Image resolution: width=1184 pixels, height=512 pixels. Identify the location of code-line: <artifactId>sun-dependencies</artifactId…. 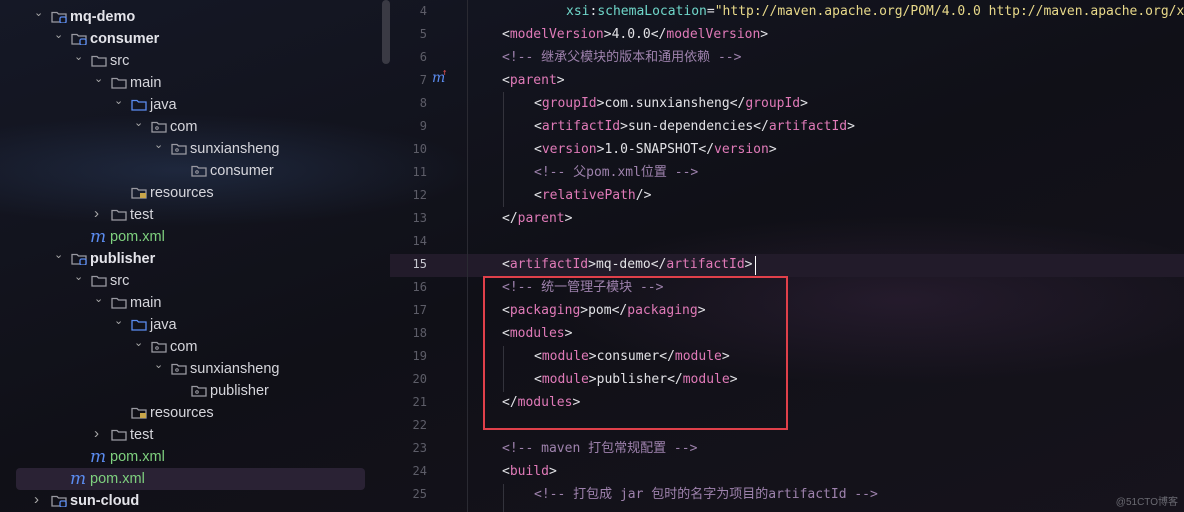
(694, 126).